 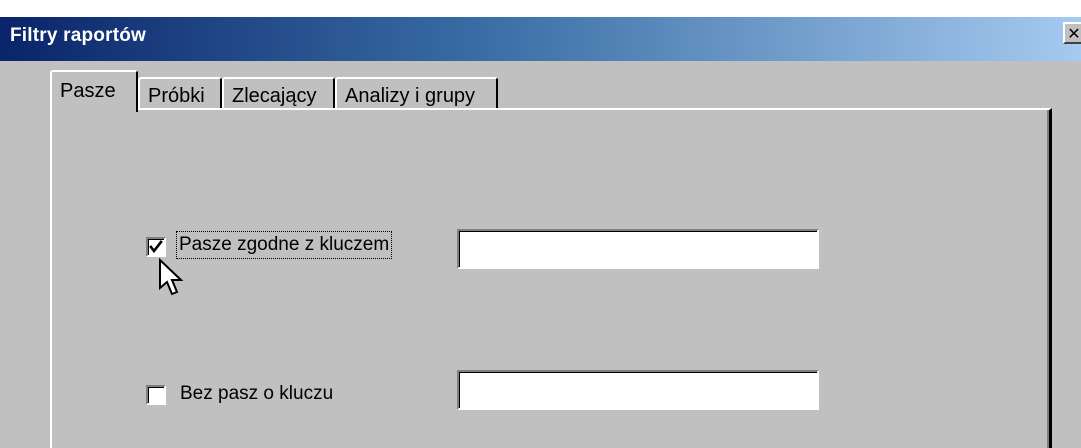 What do you see at coordinates (171, 277) in the screenshot?
I see `arrow-pointer-icon` at bounding box center [171, 277].